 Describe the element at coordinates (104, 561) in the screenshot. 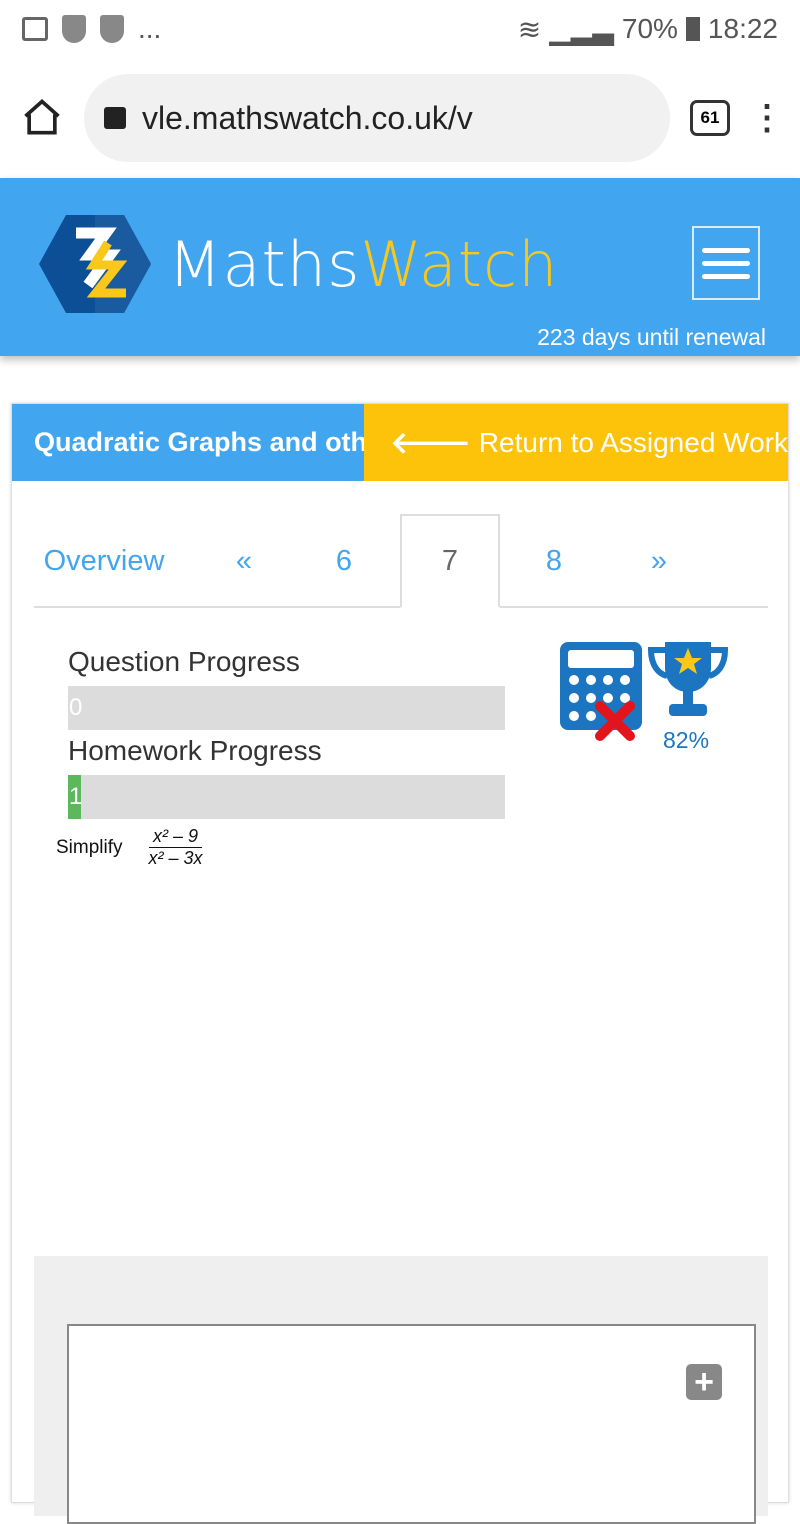

I see `tab-overview: Overview` at that location.